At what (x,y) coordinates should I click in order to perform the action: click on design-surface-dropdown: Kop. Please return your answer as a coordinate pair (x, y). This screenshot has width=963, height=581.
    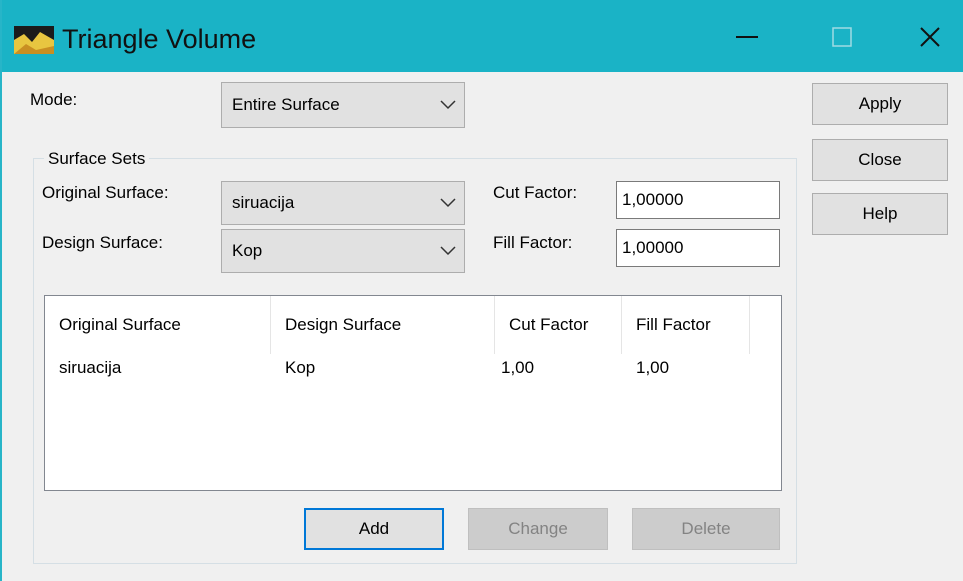
    Looking at the image, I should click on (343, 251).